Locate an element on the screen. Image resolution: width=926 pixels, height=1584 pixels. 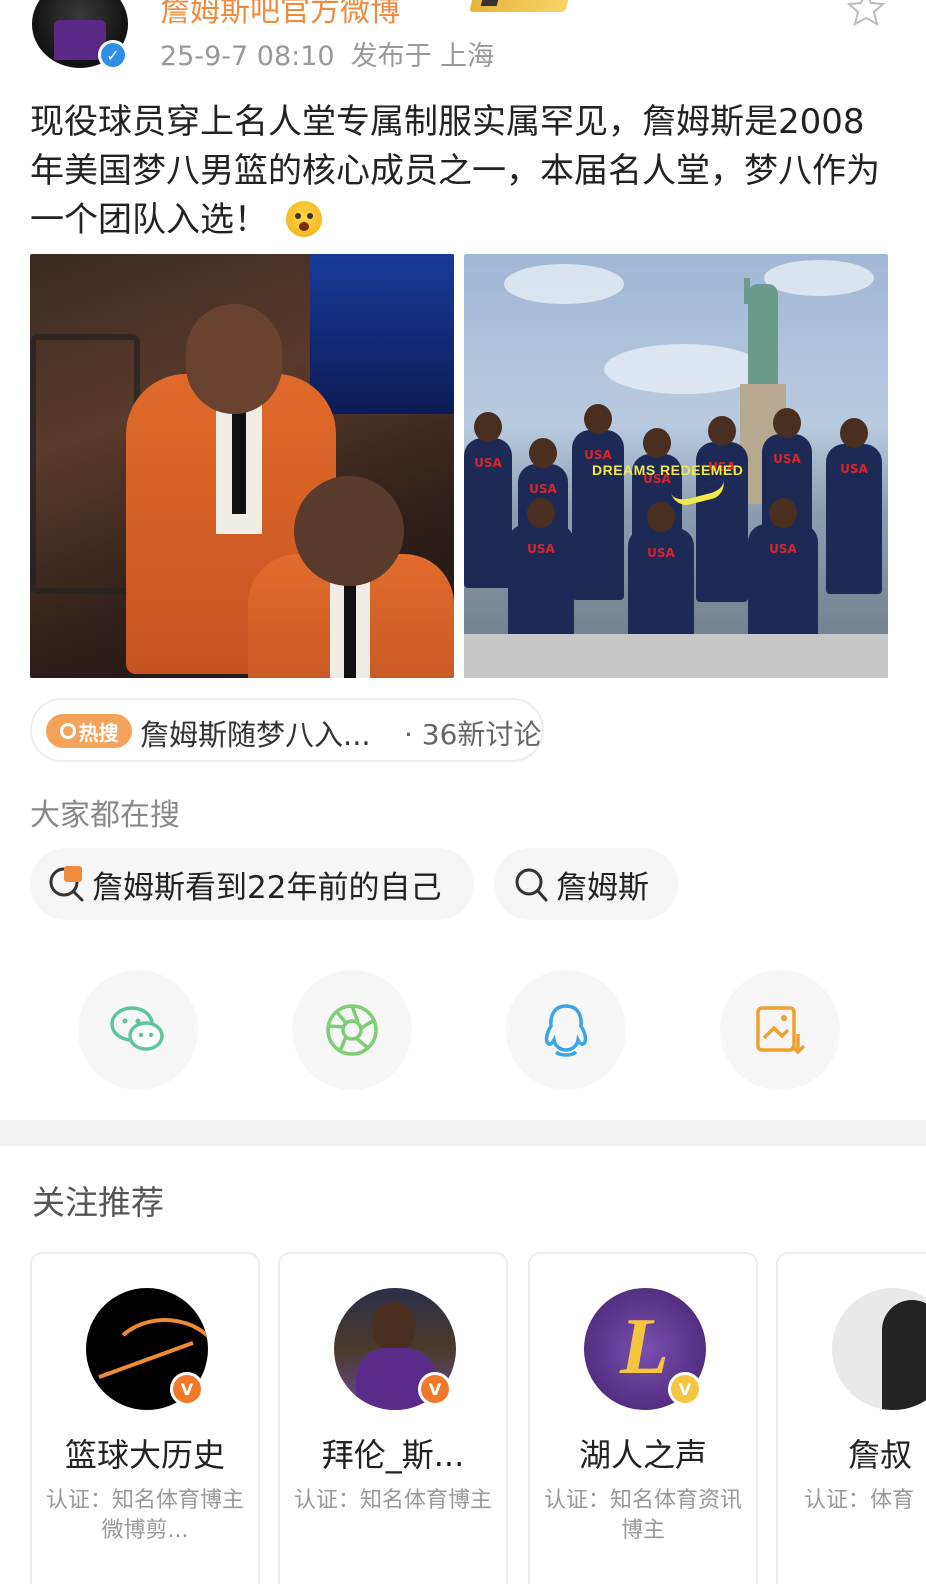
hot-topic-chip: 热搜 詹姆斯随梦八入... · 36新讨论 is located at coordinates (287, 730).